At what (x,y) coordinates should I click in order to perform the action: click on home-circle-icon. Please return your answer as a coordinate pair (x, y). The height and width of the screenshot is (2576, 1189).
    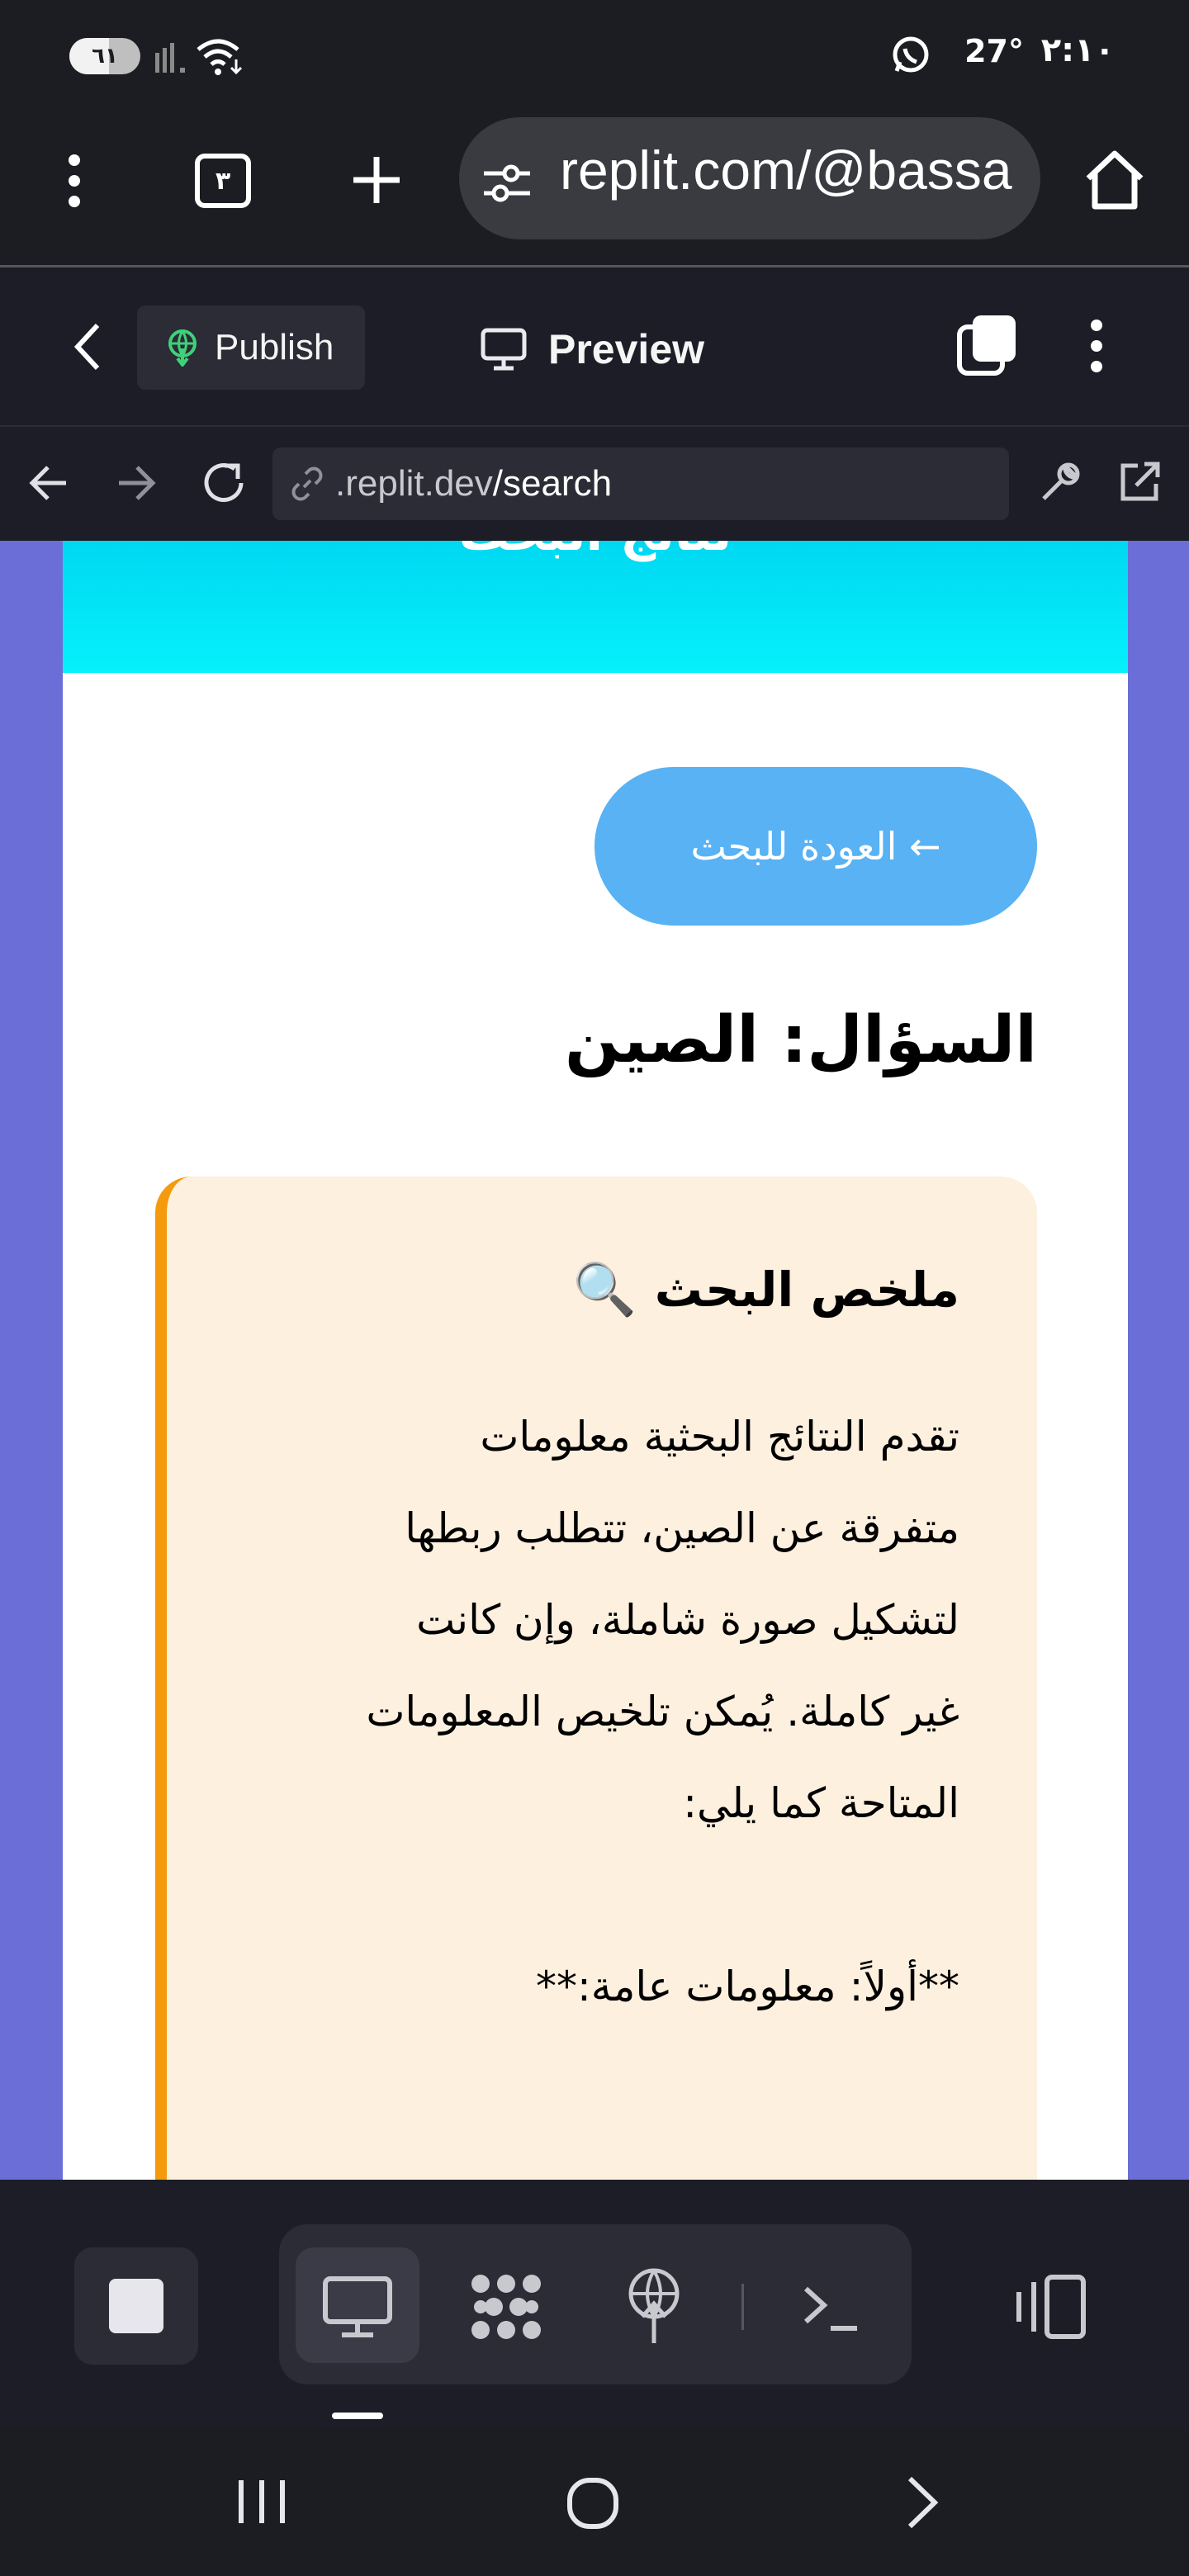
    Looking at the image, I should click on (592, 2503).